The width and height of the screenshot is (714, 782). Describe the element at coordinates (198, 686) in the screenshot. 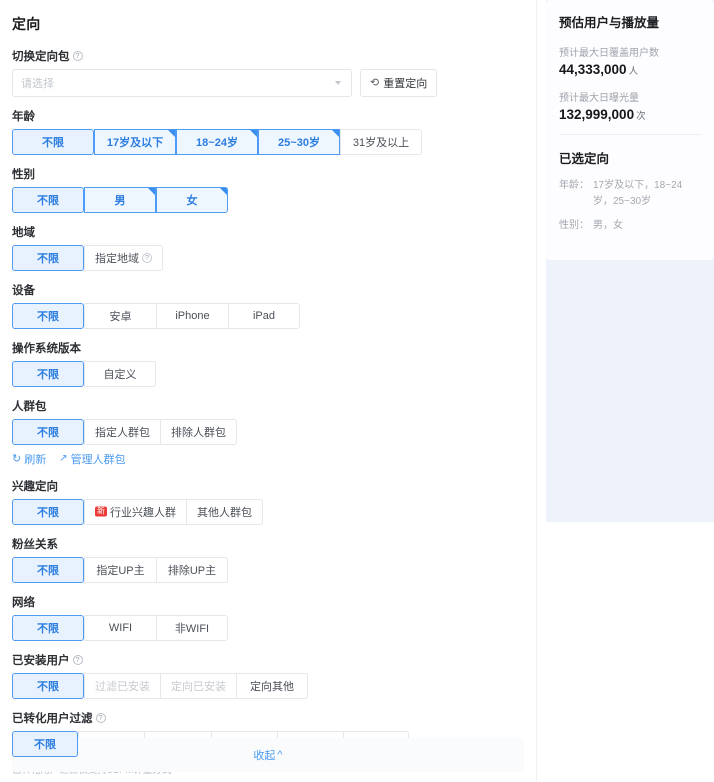

I see `option-installed-users-定向已安装: 定向已安装` at that location.